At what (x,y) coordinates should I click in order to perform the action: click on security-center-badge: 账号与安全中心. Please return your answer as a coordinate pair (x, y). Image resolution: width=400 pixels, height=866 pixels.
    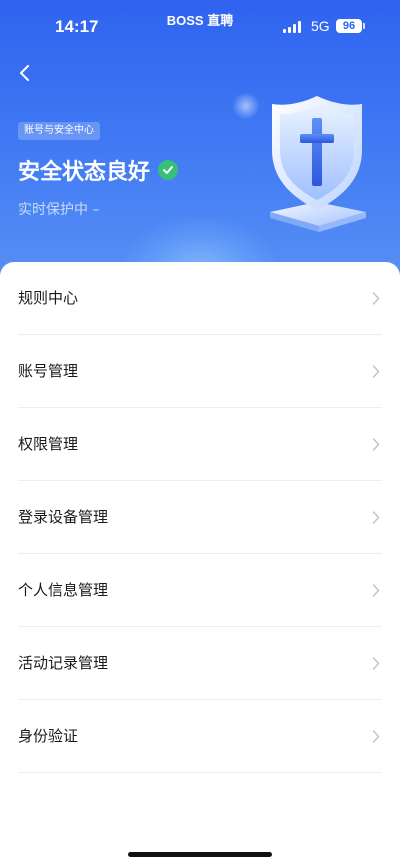
    Looking at the image, I should click on (59, 131).